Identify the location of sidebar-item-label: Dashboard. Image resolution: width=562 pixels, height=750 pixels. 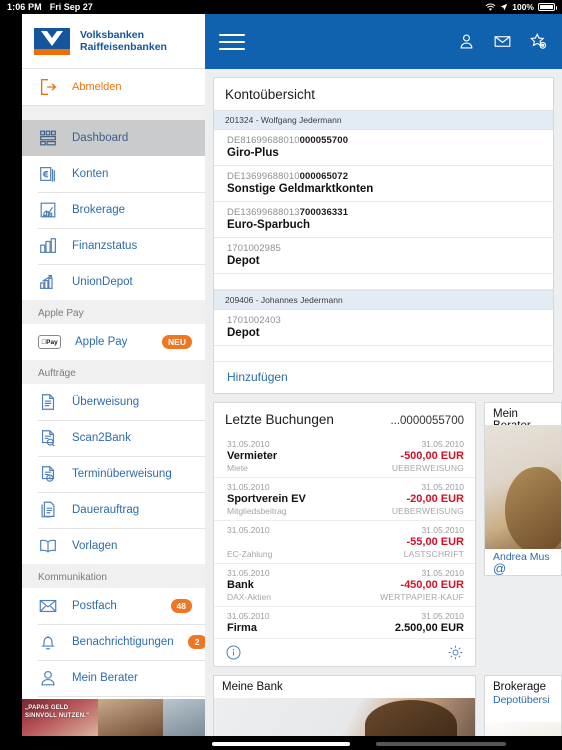
(100, 138).